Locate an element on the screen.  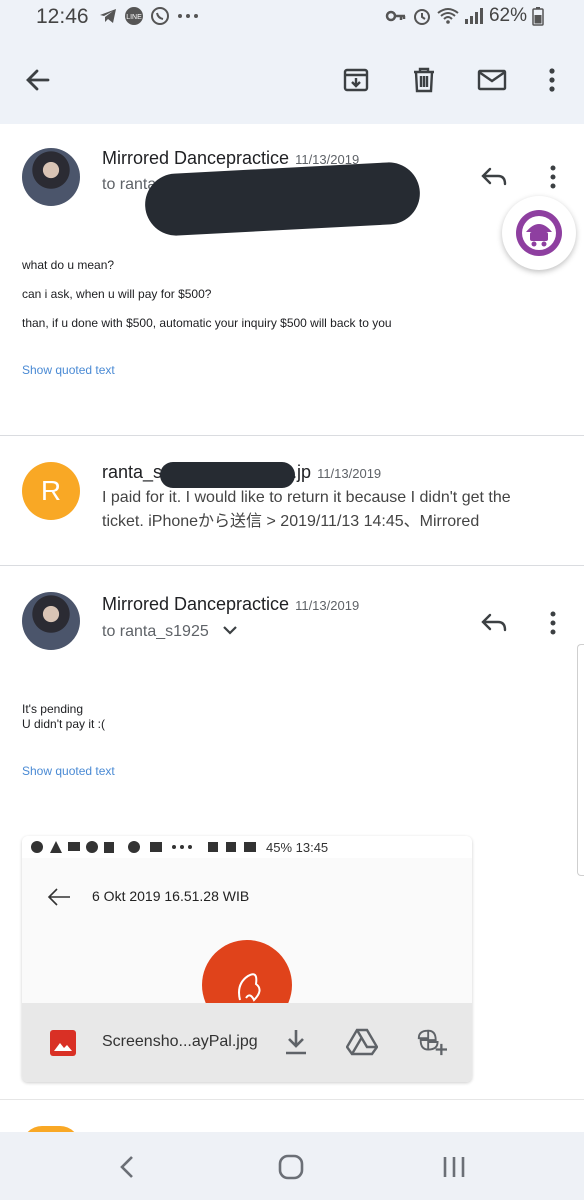
image-file-icon is located at coordinates (63, 1043).